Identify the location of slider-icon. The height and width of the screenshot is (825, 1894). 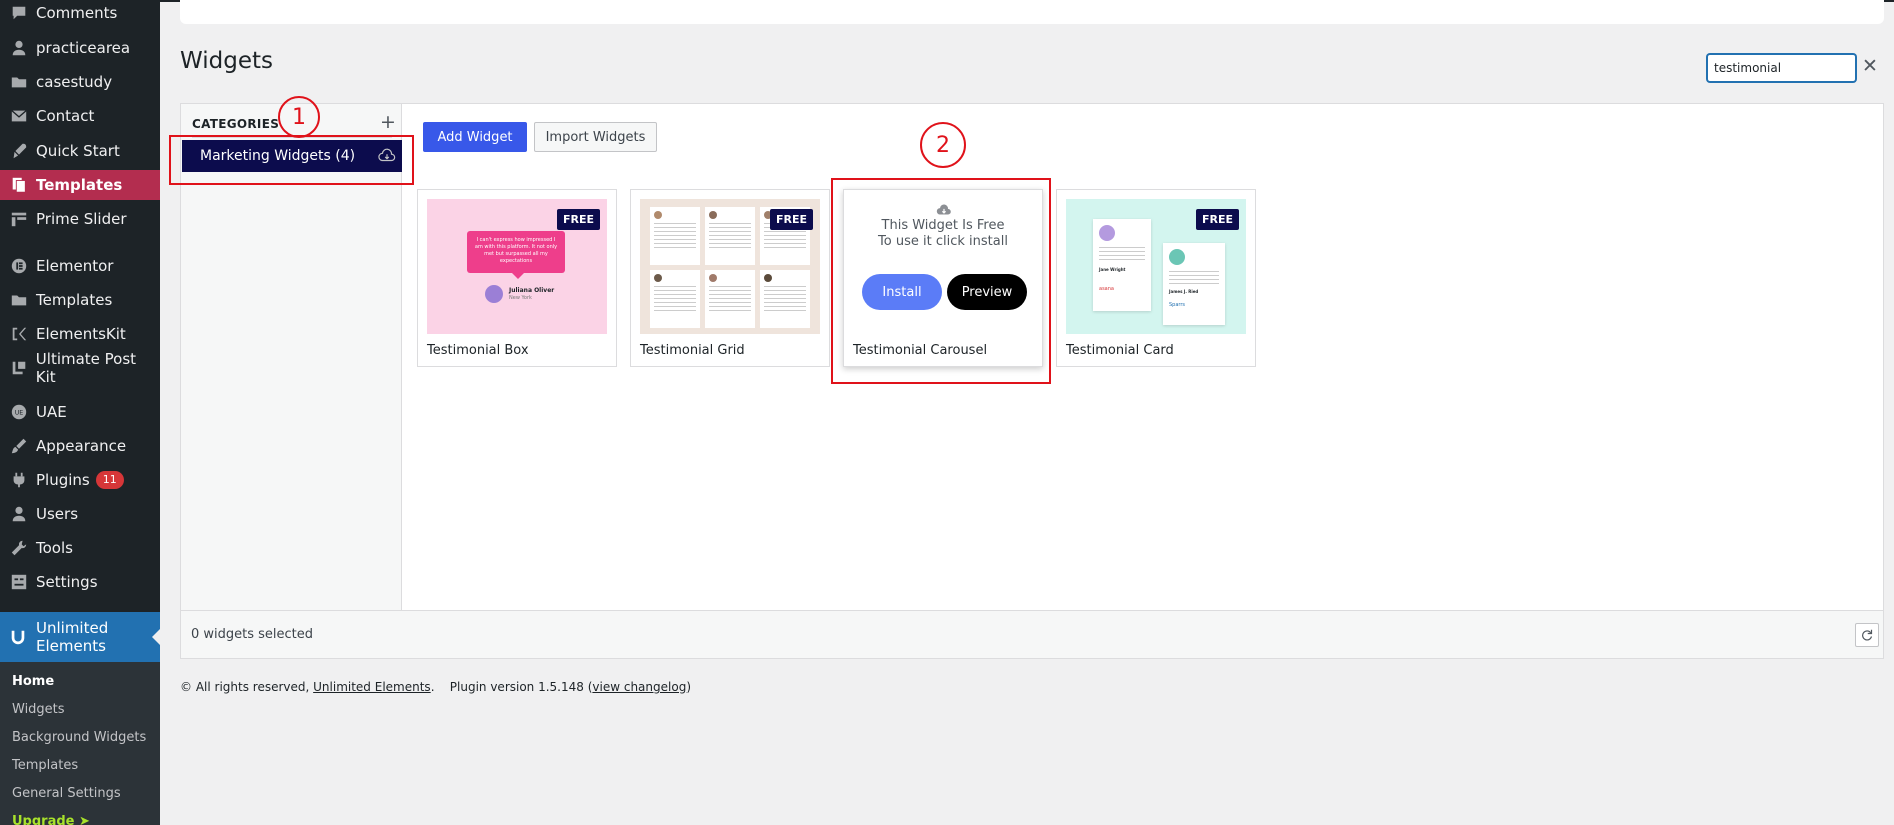
(18, 219).